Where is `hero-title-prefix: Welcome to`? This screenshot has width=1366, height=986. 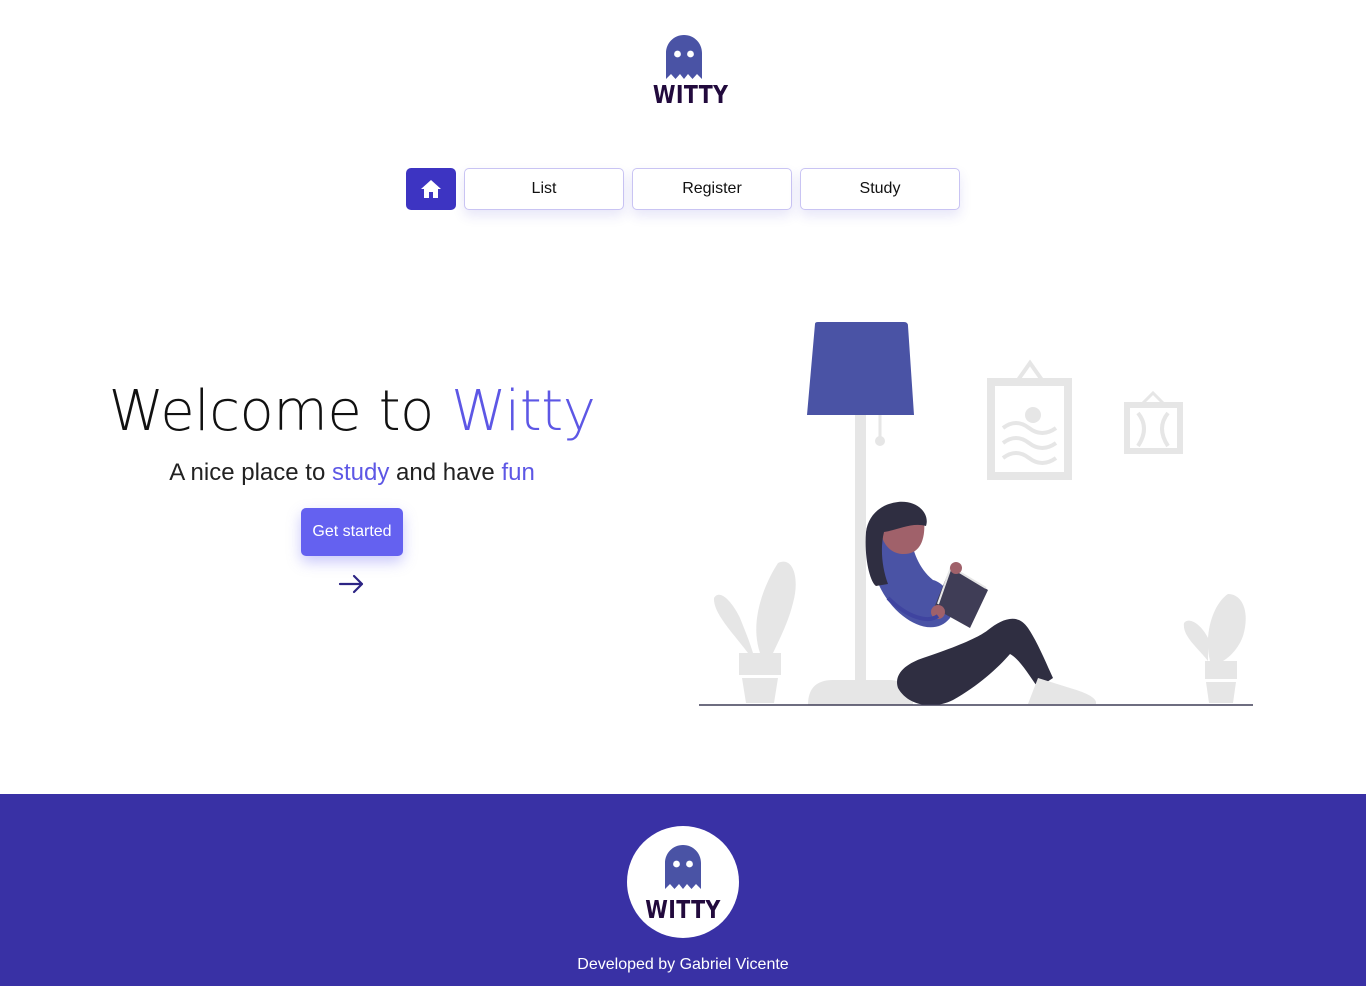
hero-title-prefix: Welcome to is located at coordinates (280, 411).